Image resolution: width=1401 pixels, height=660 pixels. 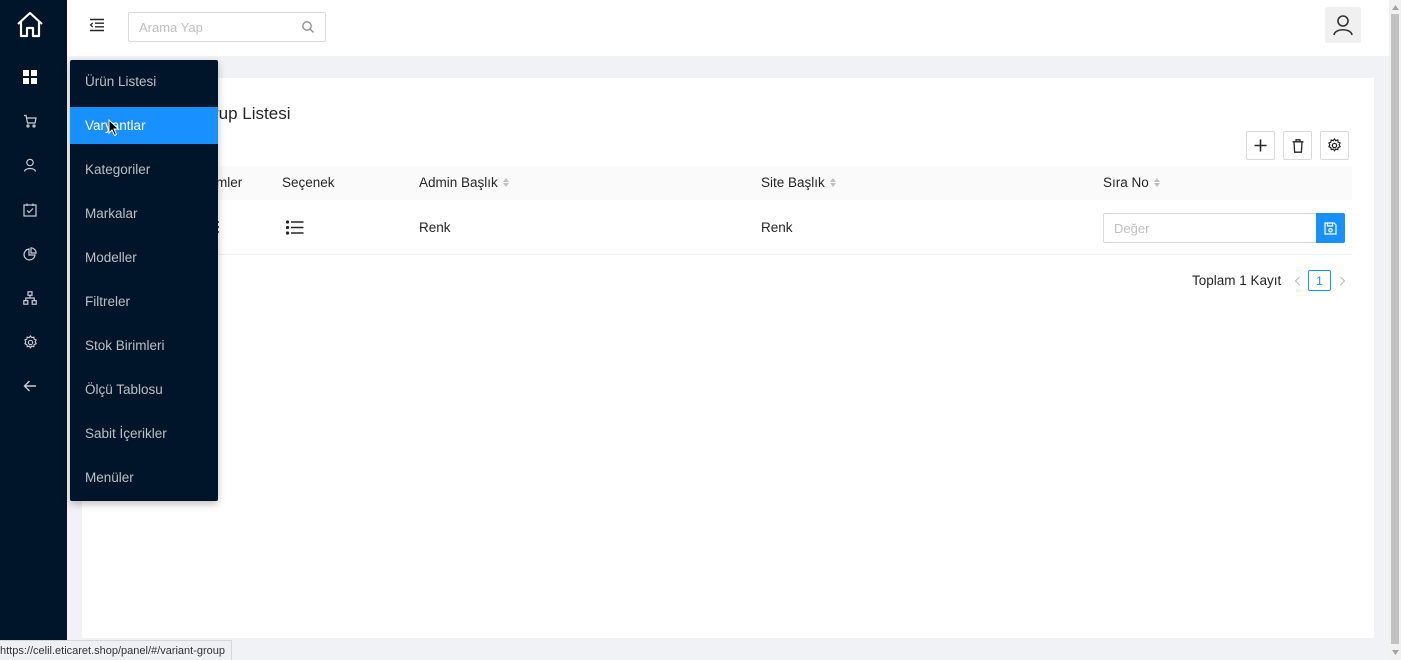 I want to click on submenu-item-size-chart: Ölçü Tablosu, so click(x=144, y=389).